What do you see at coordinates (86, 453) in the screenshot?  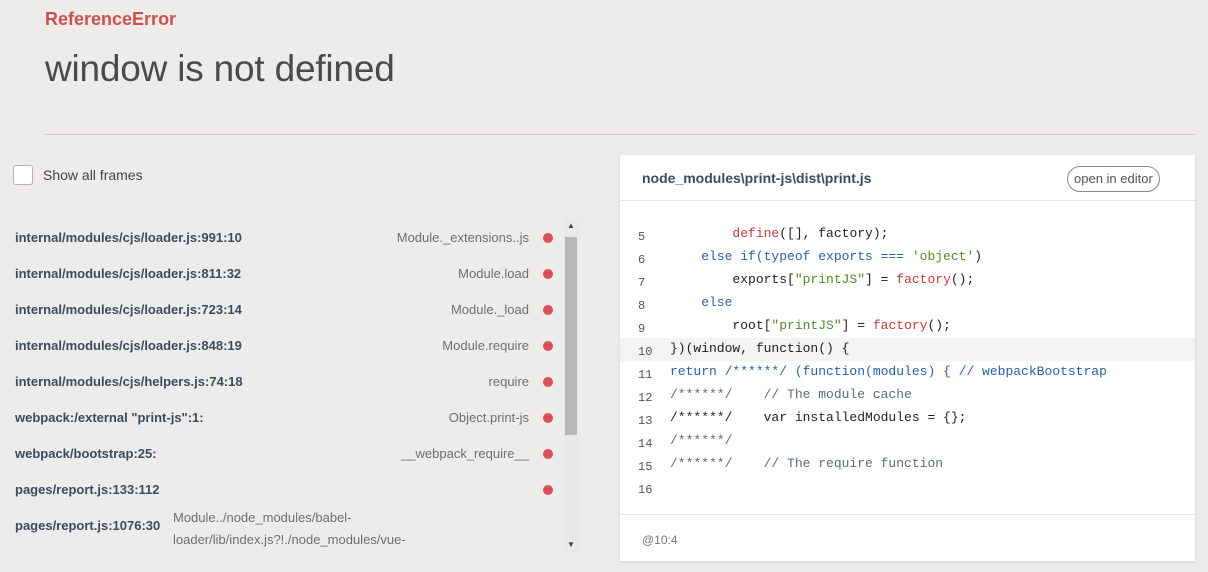 I see `frame-location: webpack/bootstrap:25:` at bounding box center [86, 453].